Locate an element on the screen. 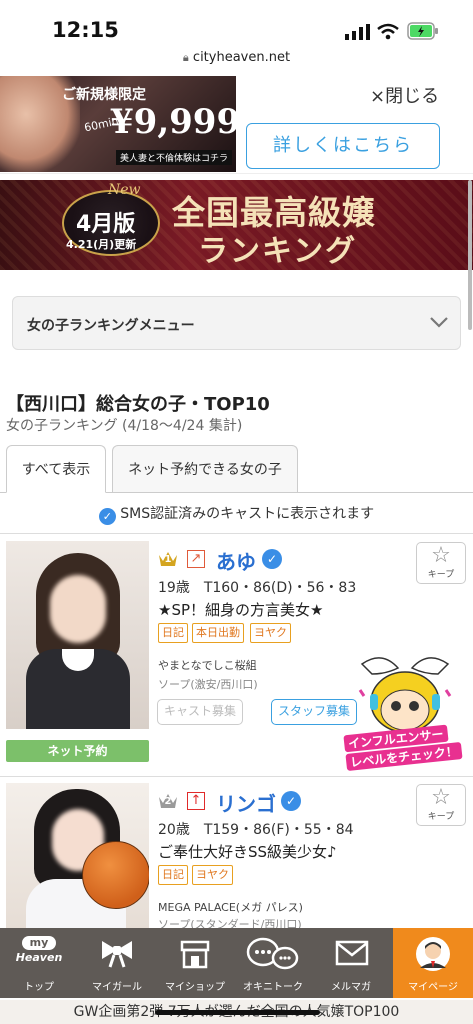  rank-crown-gold-icon: 1 is located at coordinates (168, 558).